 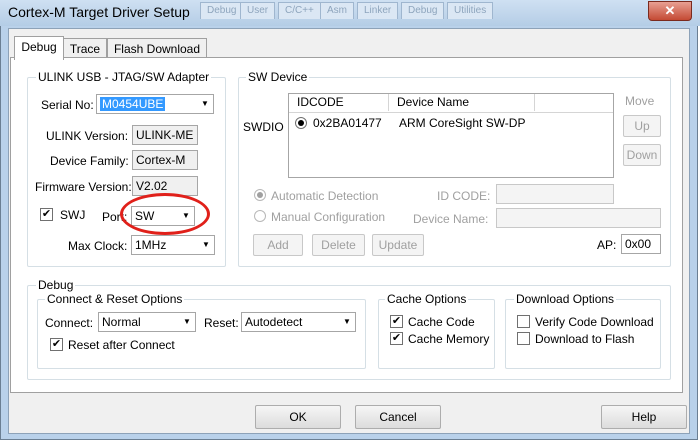 I want to click on connect-label: Connect:, so click(x=69, y=323).